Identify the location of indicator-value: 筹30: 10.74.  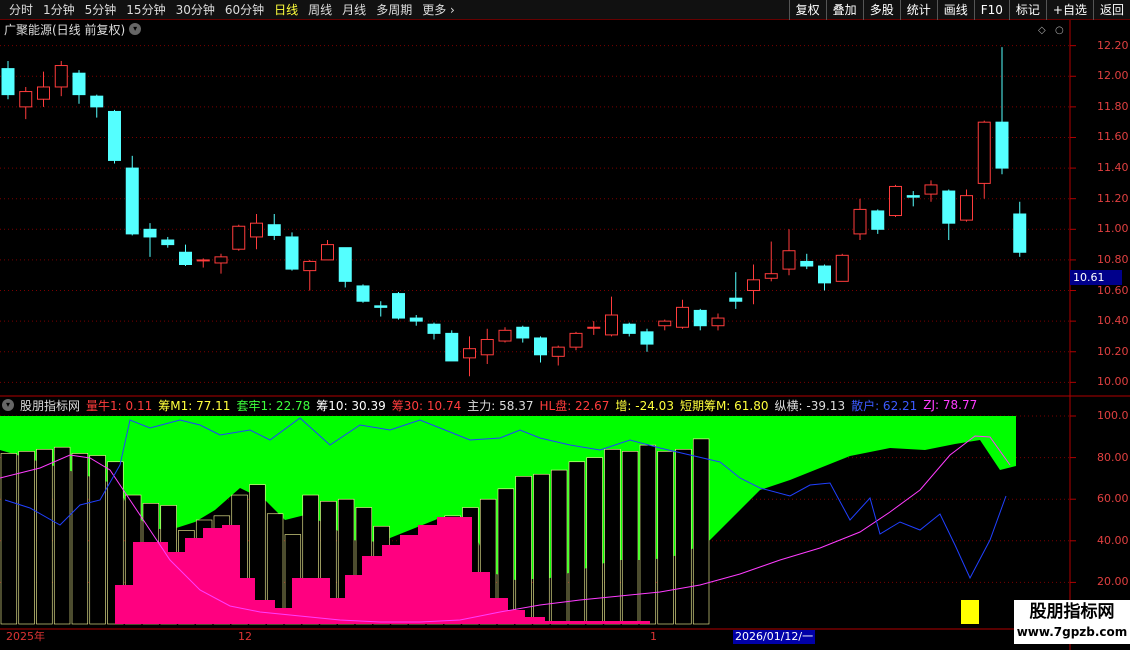
(426, 405).